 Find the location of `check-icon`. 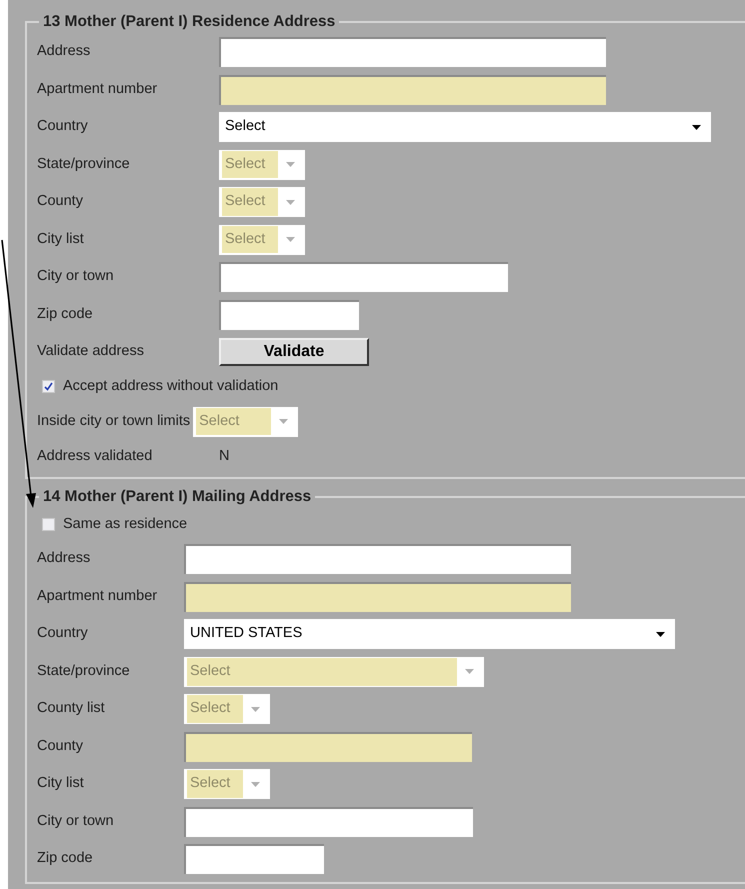

check-icon is located at coordinates (48, 387).